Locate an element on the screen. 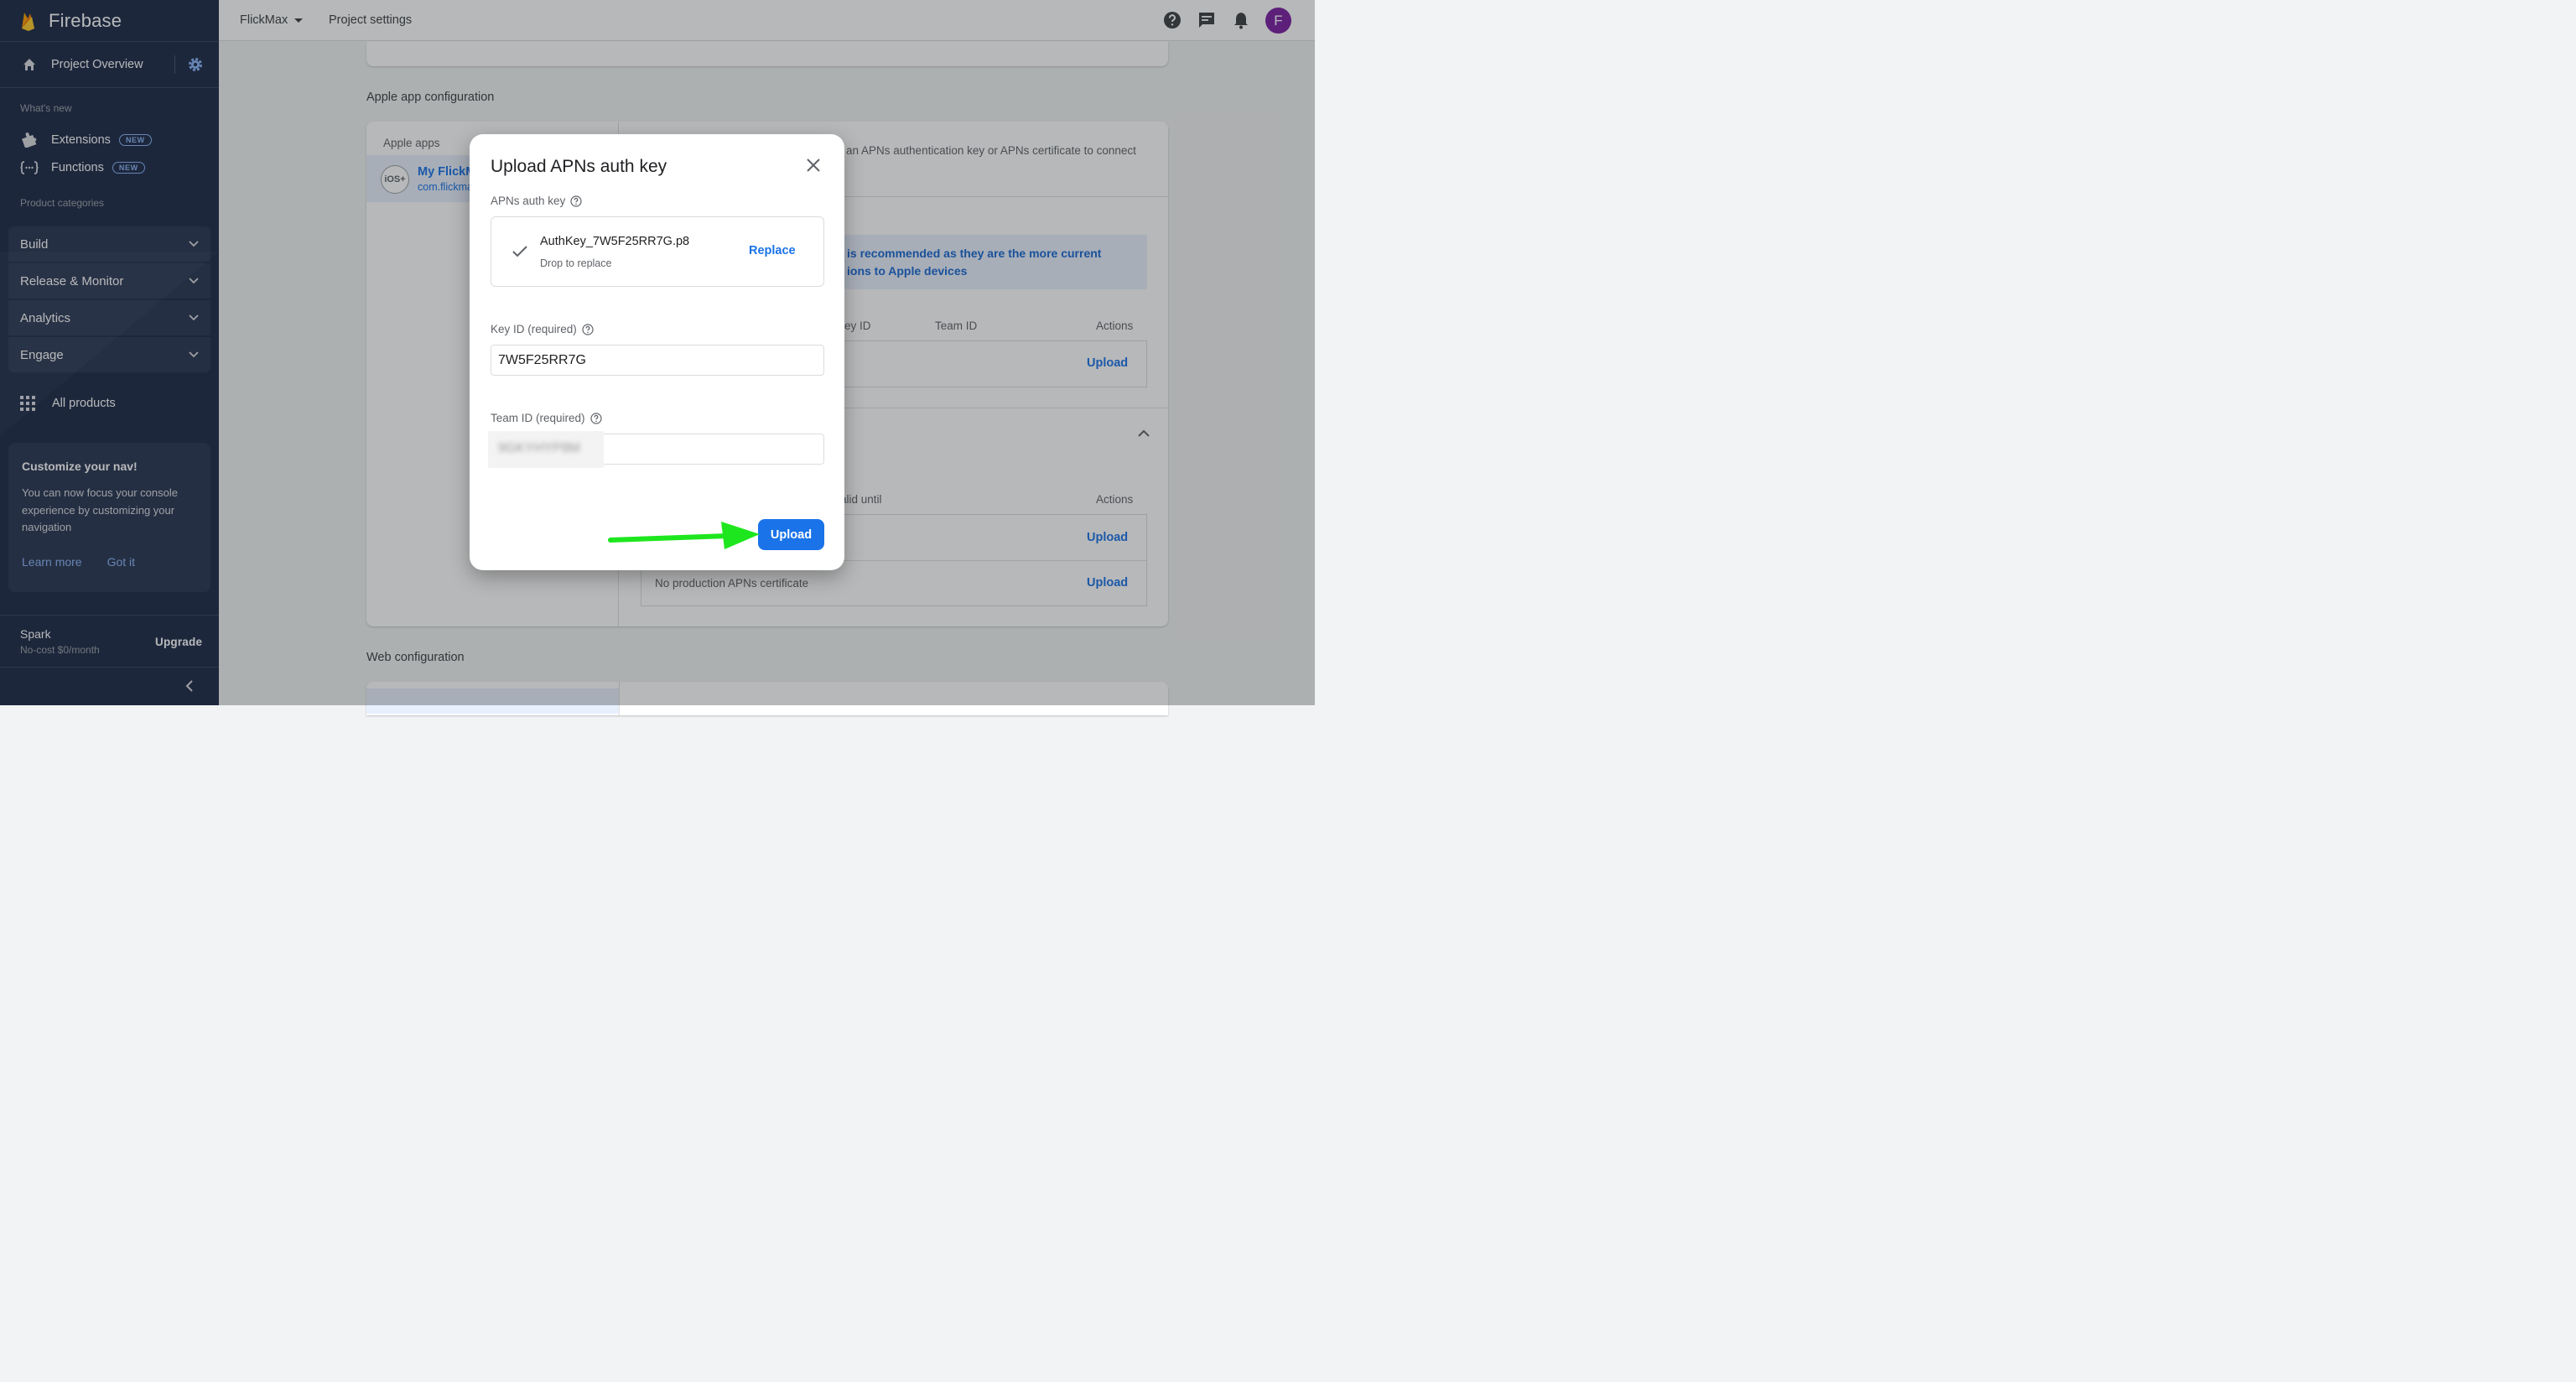 Image resolution: width=2576 pixels, height=1382 pixels. redacted-team-id: 9GKYHYP8M is located at coordinates (546, 449).